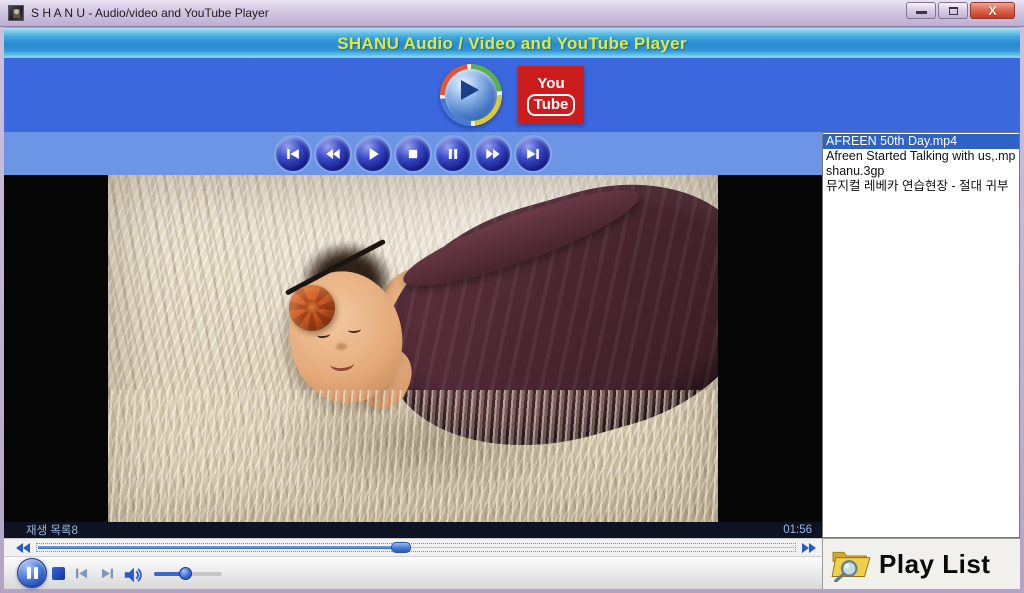 This screenshot has height=593, width=1024. I want to click on minimize-button, so click(921, 10).